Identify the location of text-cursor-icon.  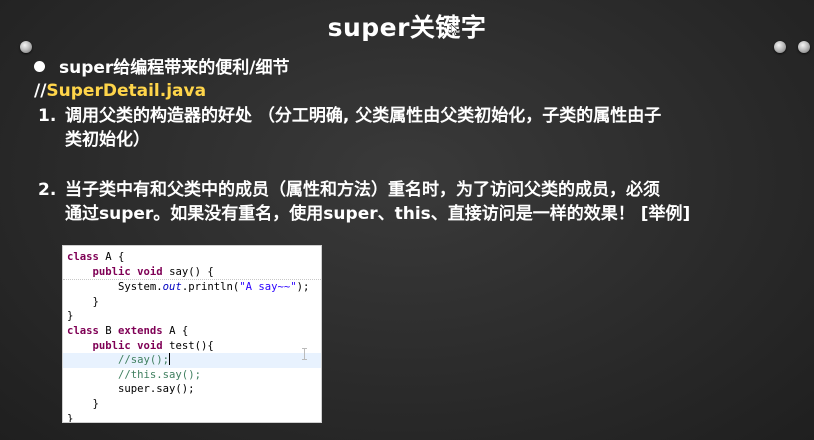
(305, 354).